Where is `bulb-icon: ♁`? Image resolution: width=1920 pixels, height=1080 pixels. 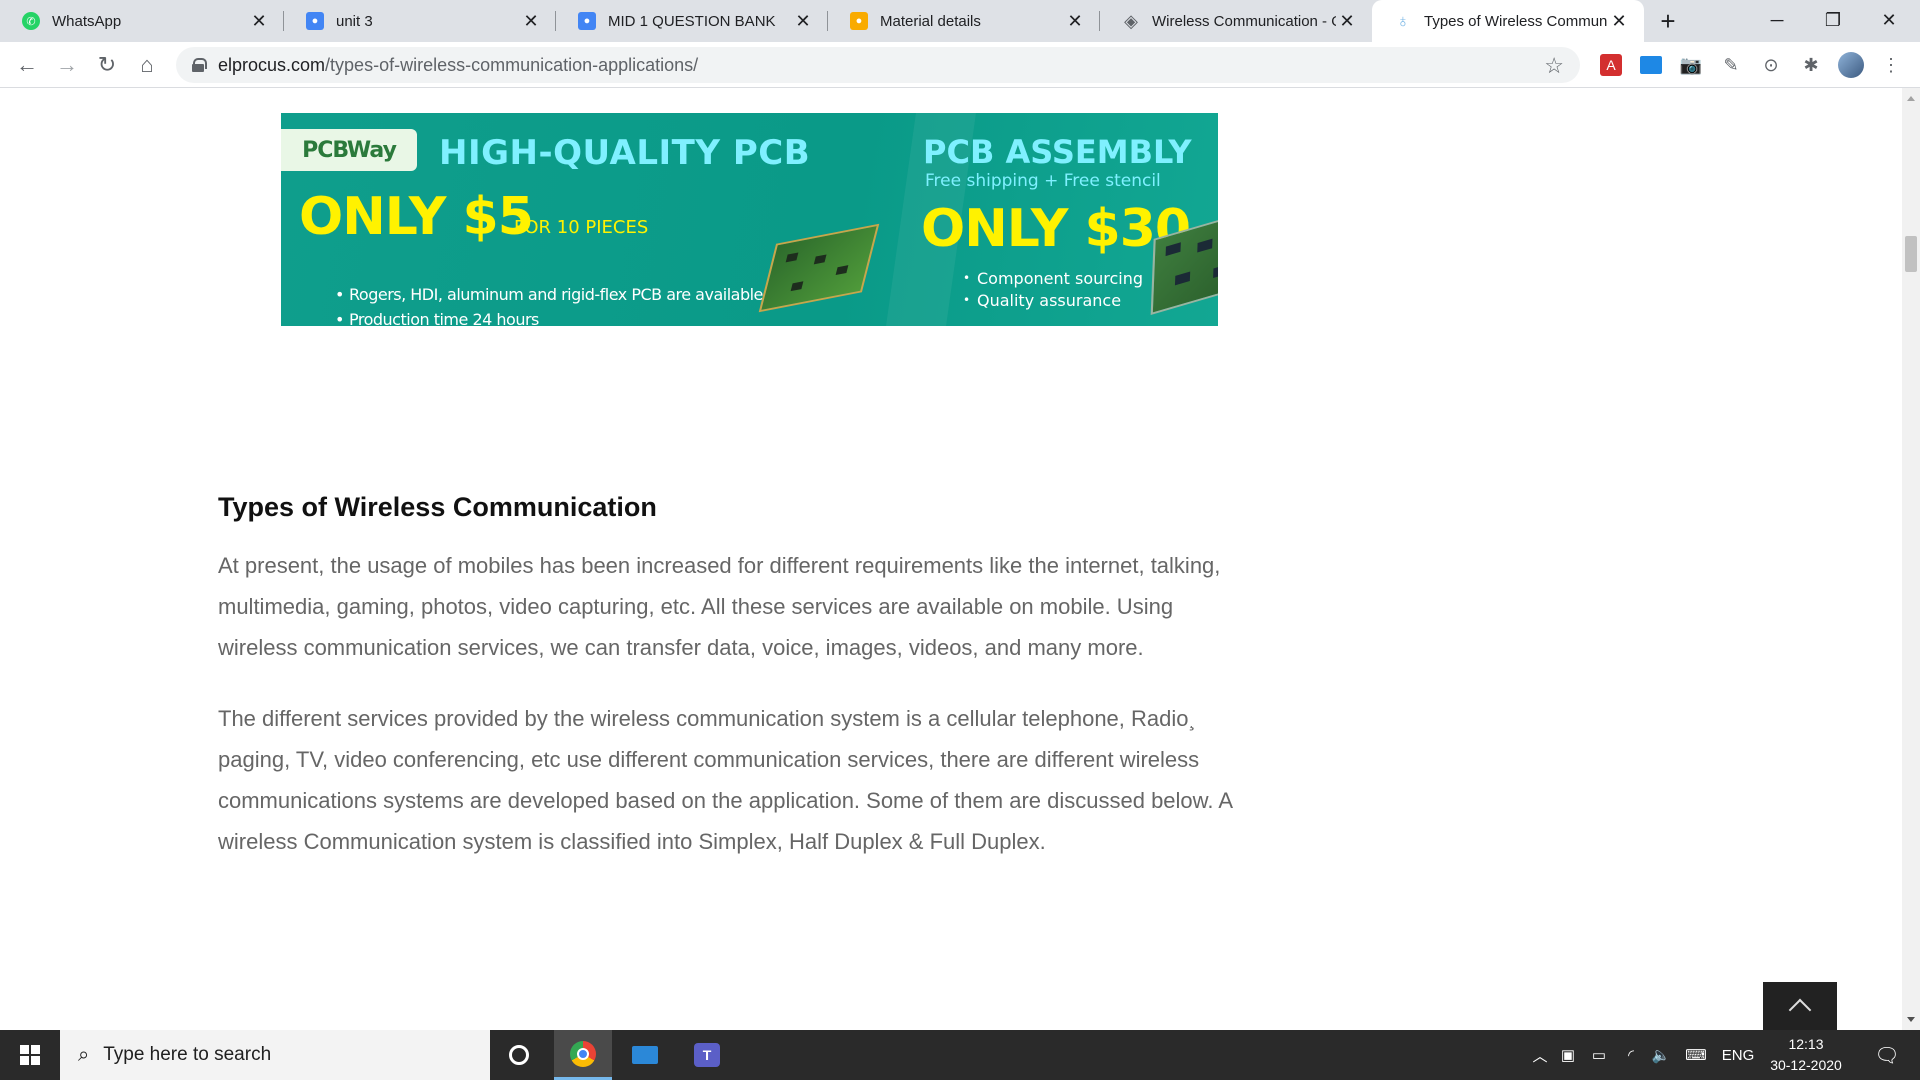 bulb-icon: ♁ is located at coordinates (1403, 20).